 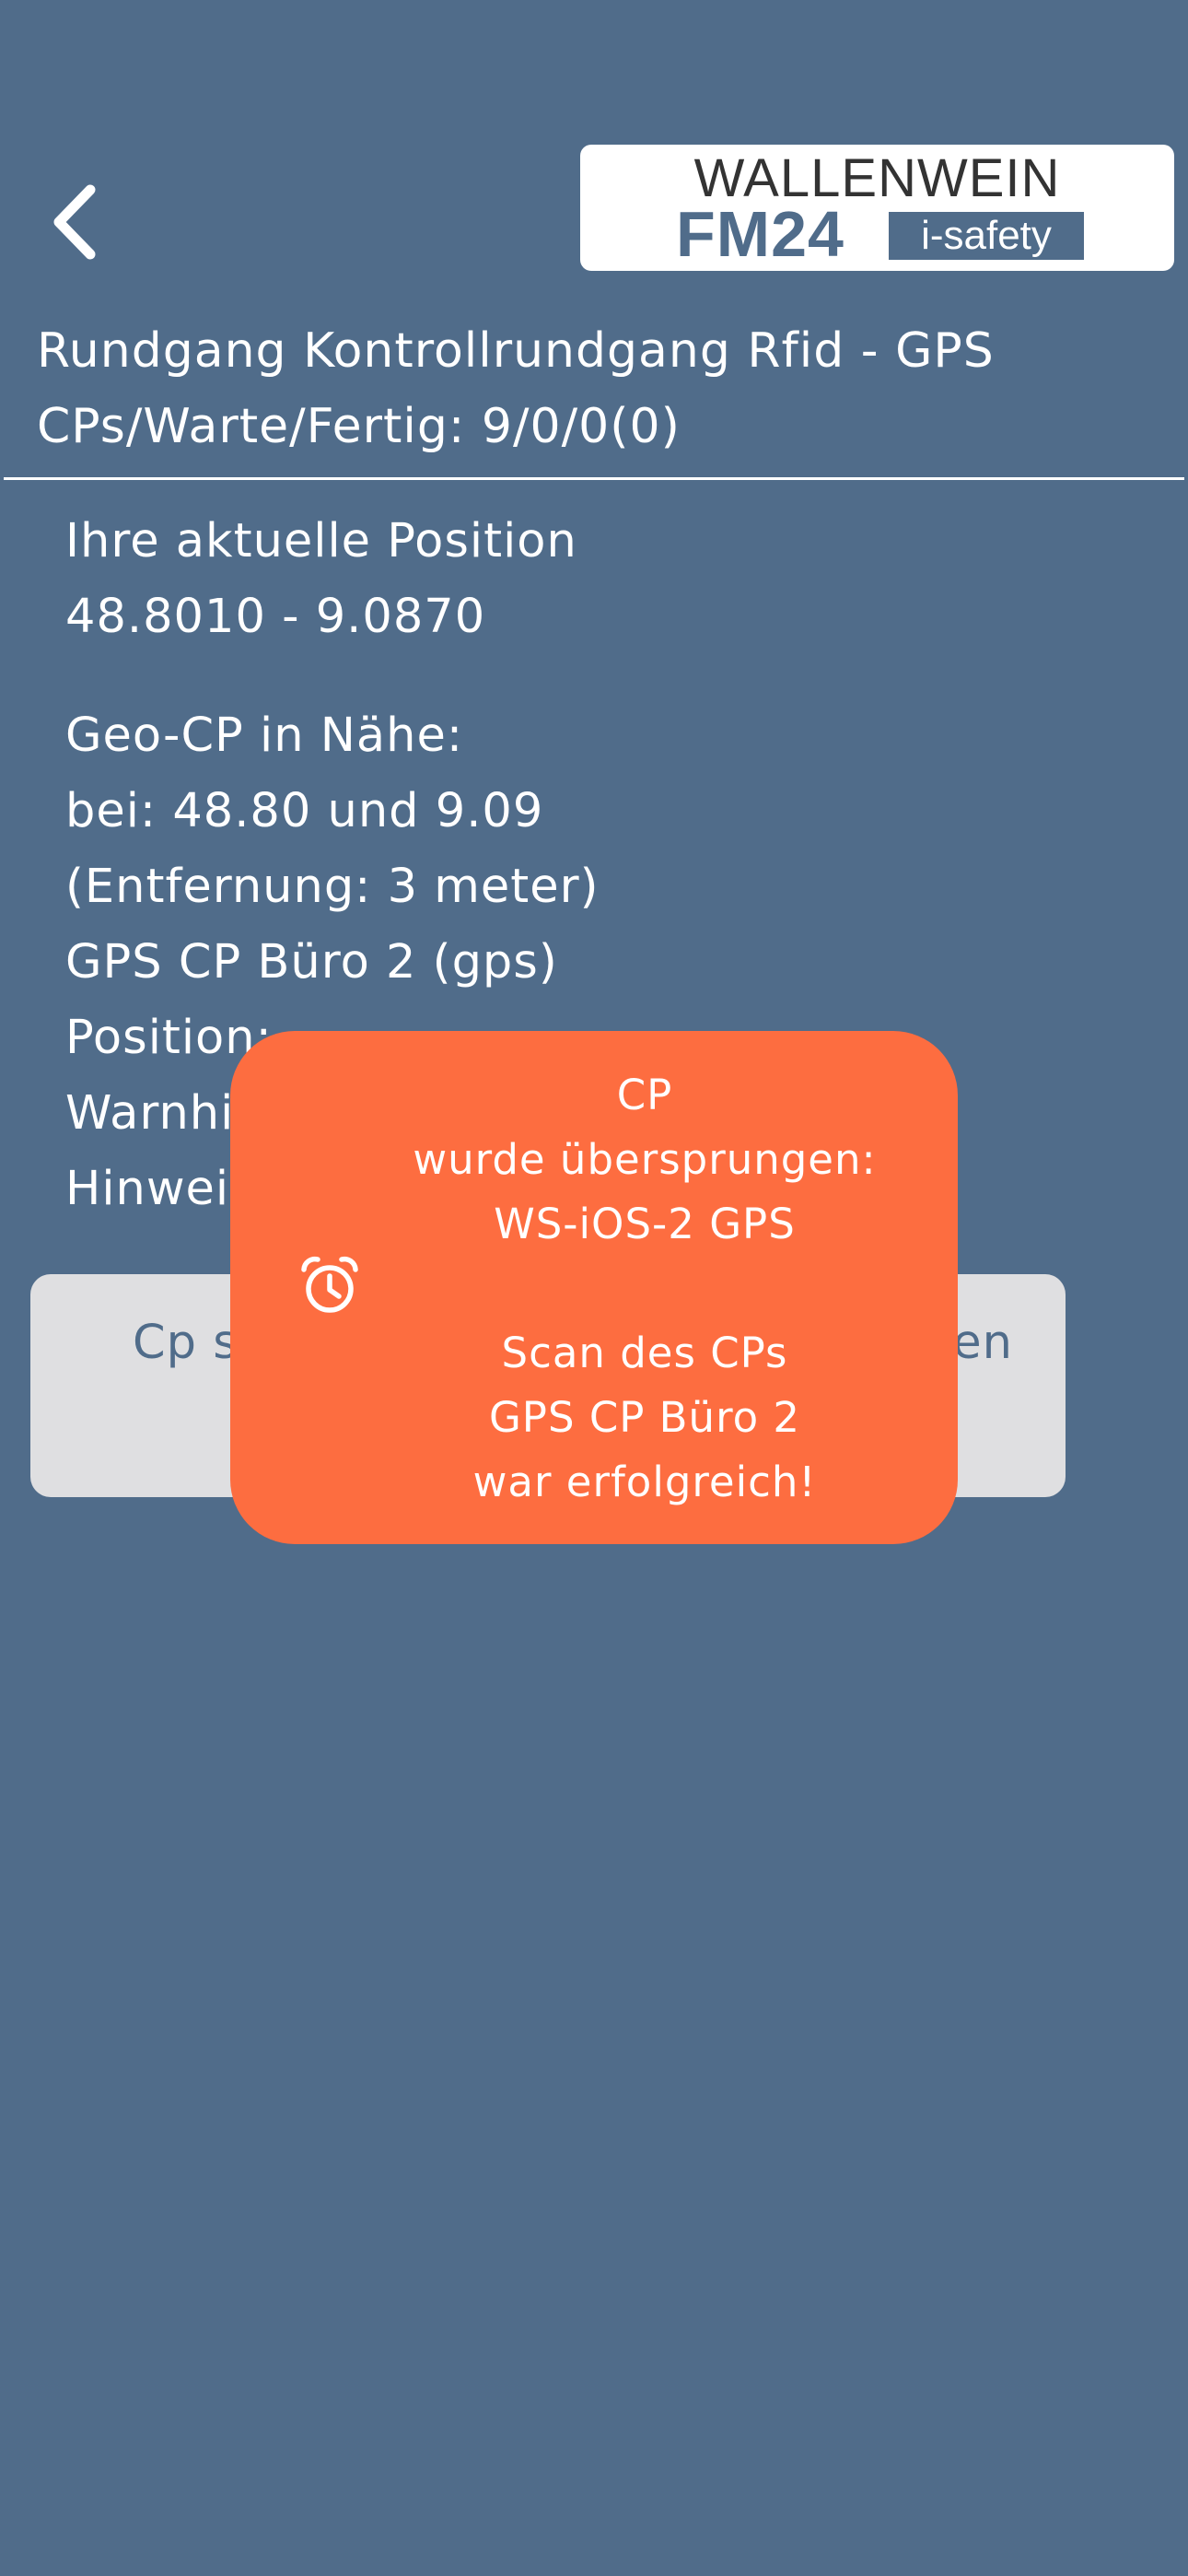 I want to click on toast-line-4: Scan des CPs, so click(x=644, y=1353).